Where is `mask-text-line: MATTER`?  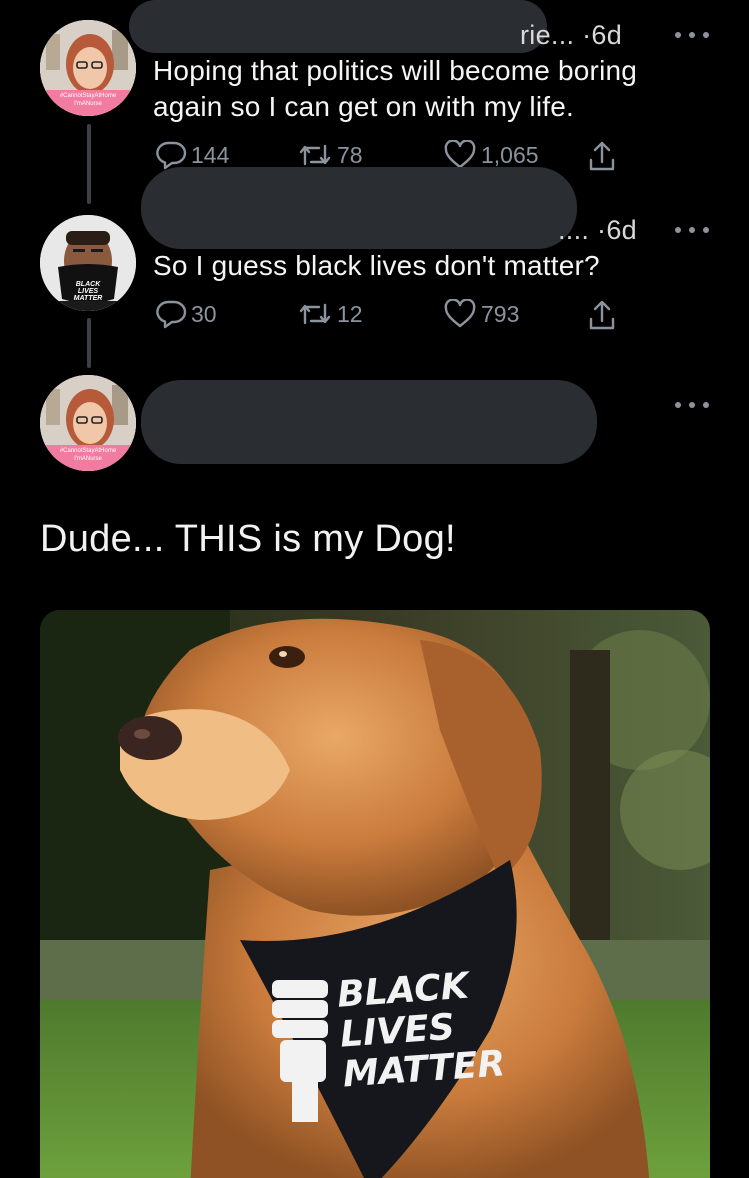 mask-text-line: MATTER is located at coordinates (88, 298).